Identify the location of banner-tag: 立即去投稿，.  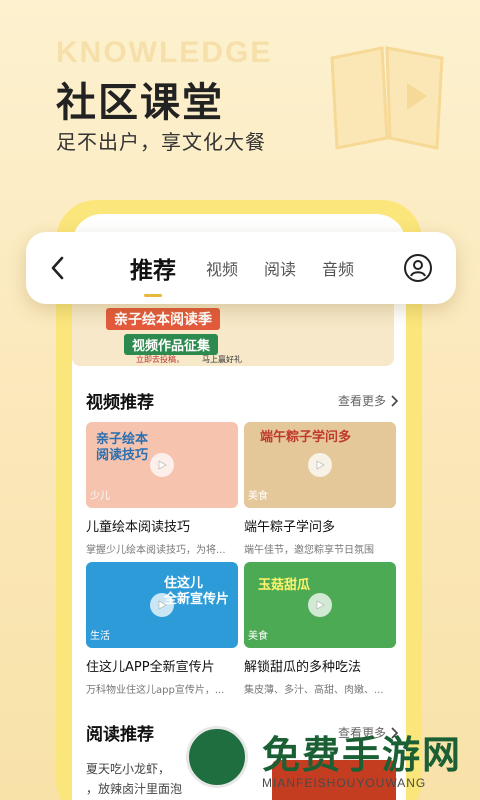
(160, 359).